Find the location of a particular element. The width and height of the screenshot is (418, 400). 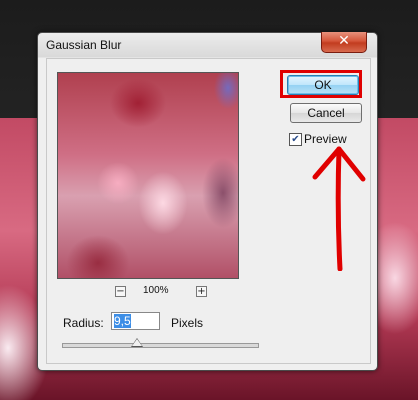

zoom-level: 100% is located at coordinates (156, 290).